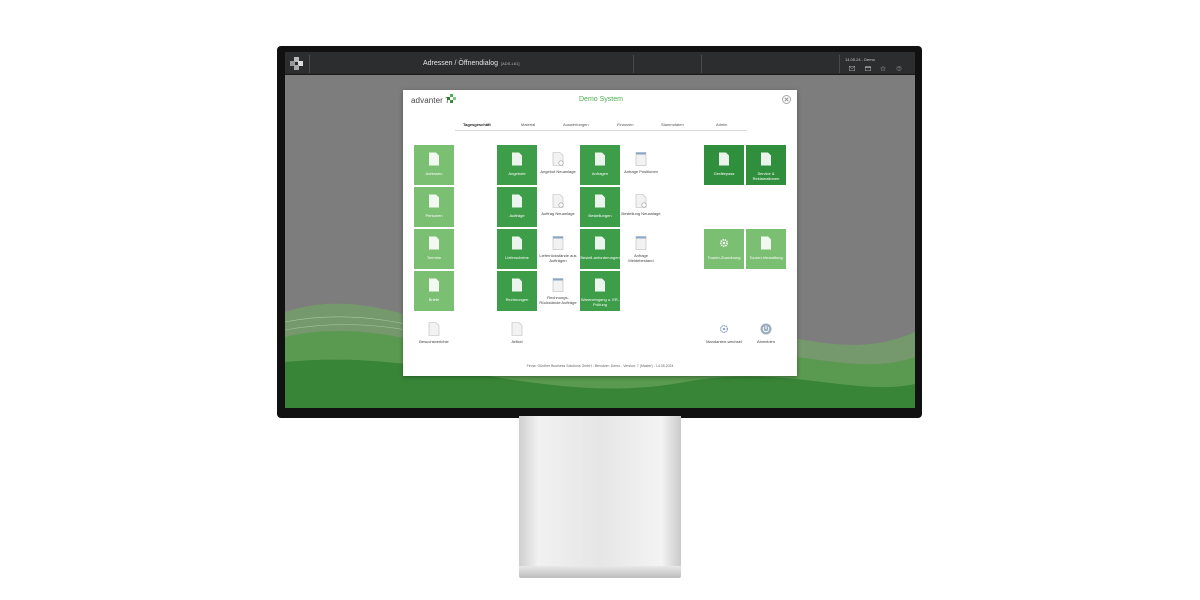 The width and height of the screenshot is (1200, 600). I want to click on tile-bestellanforderungen: Bestell-anforderungen, so click(600, 249).